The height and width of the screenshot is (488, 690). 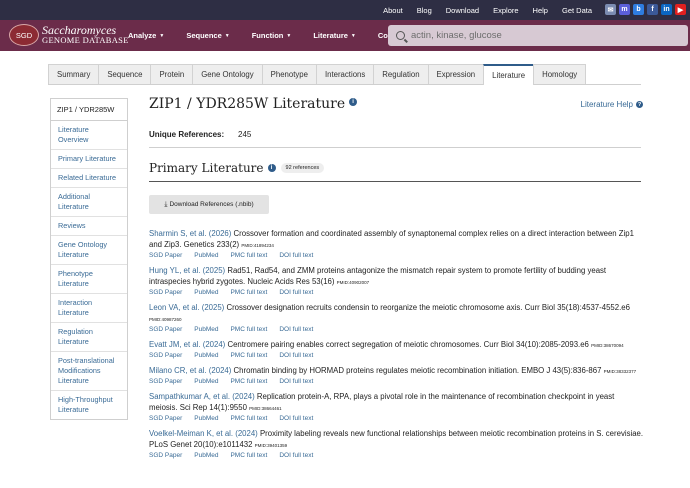 What do you see at coordinates (207, 35) in the screenshot?
I see `nav-sequence: Sequence ▼` at bounding box center [207, 35].